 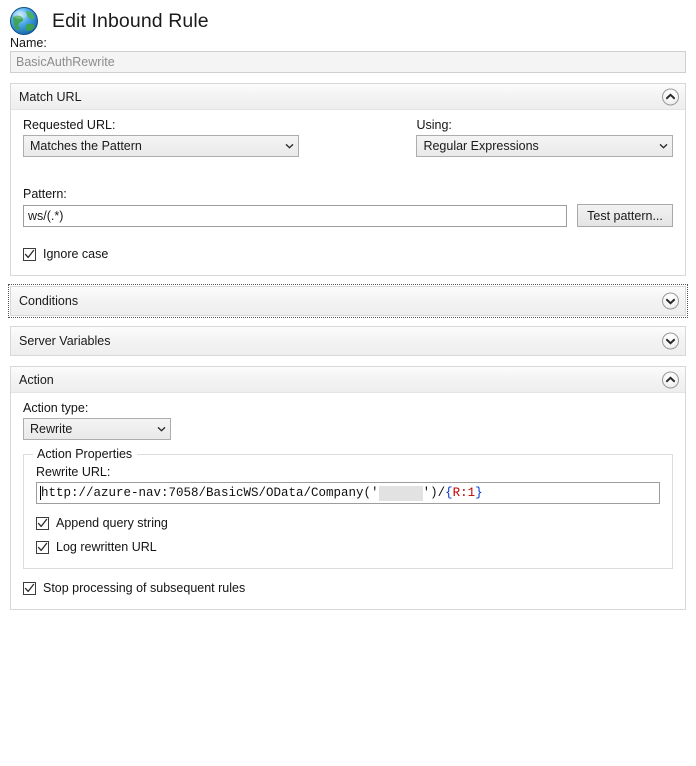 I want to click on using-dropdown: Regular Expressions, so click(x=544, y=146).